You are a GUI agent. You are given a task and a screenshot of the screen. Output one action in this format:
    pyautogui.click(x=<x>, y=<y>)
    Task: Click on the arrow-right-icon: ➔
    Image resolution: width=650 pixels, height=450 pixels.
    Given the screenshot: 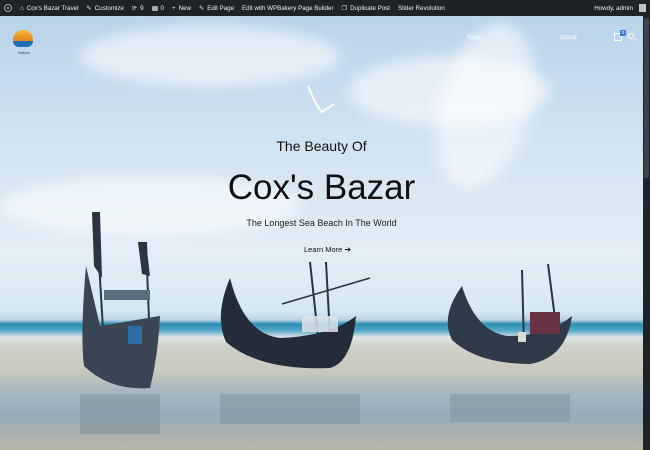 What is the action you would take?
    pyautogui.click(x=348, y=249)
    